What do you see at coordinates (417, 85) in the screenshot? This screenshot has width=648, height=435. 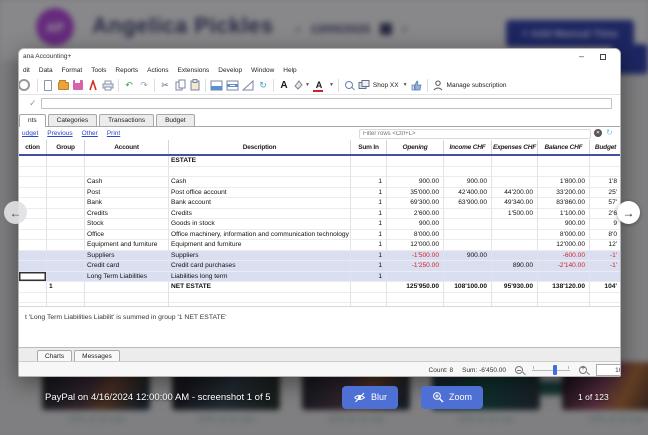 I see `thumbs-up-icon` at bounding box center [417, 85].